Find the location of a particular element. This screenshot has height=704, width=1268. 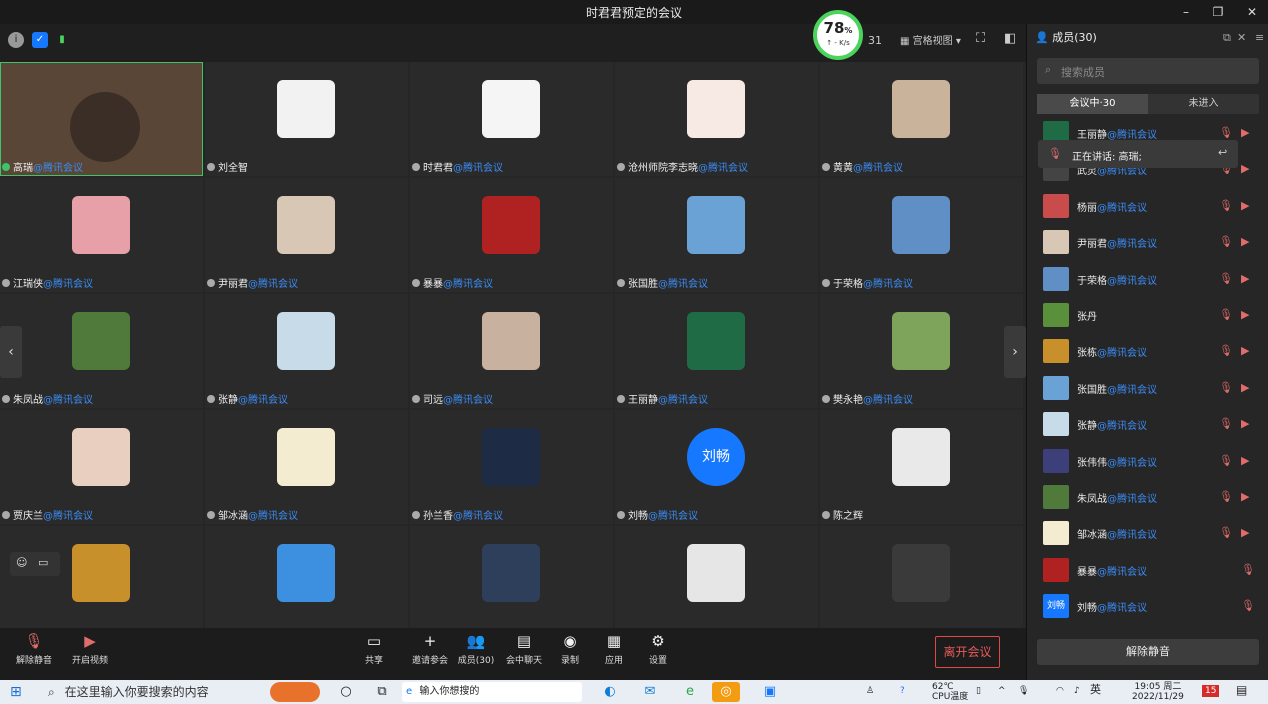

chat-button: ▤ 会中聊天 is located at coordinates (524, 649).